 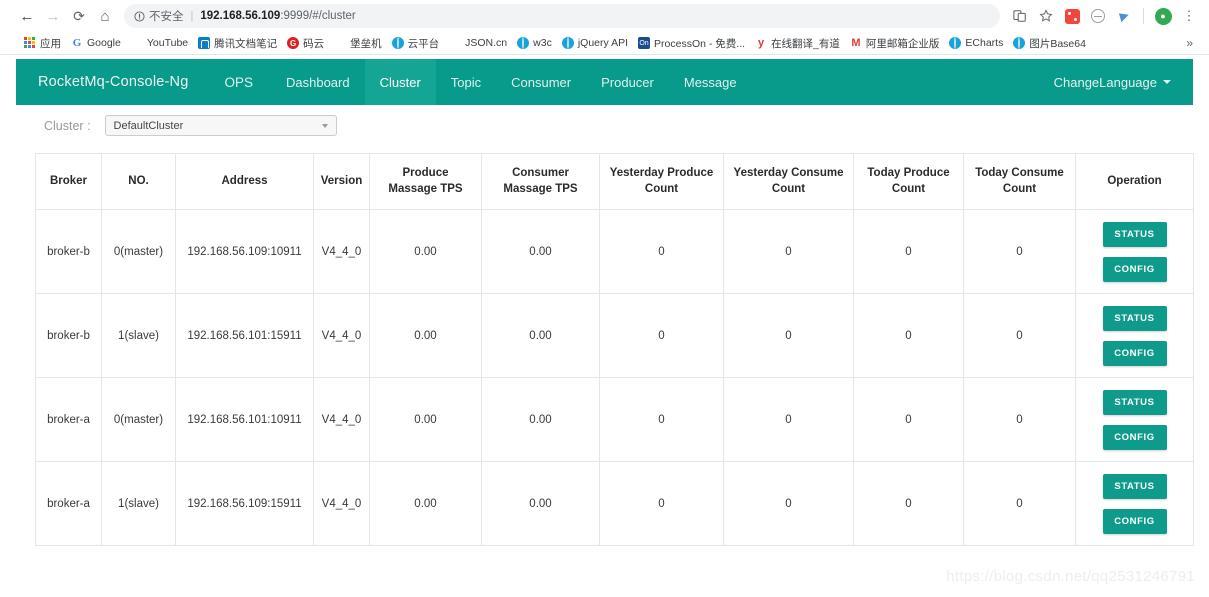 What do you see at coordinates (541, 82) in the screenshot?
I see `nav-item-consumer: Consumer` at bounding box center [541, 82].